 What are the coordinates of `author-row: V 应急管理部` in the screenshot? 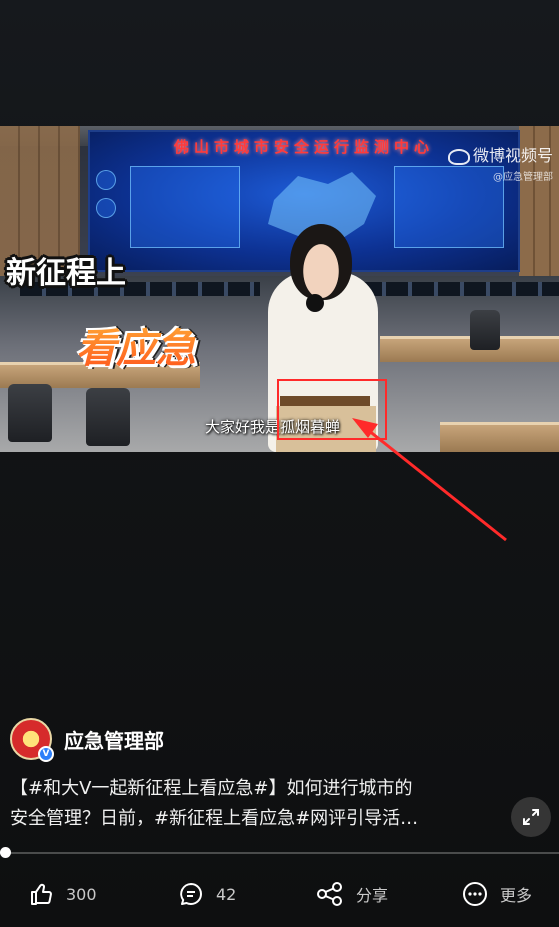 It's located at (87, 740).